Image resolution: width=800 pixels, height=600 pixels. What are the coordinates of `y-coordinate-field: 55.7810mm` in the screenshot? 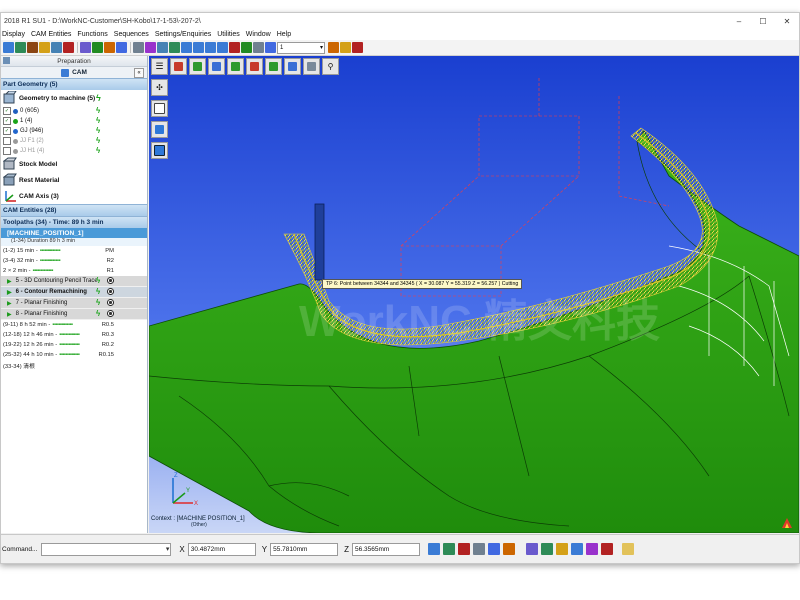 It's located at (304, 549).